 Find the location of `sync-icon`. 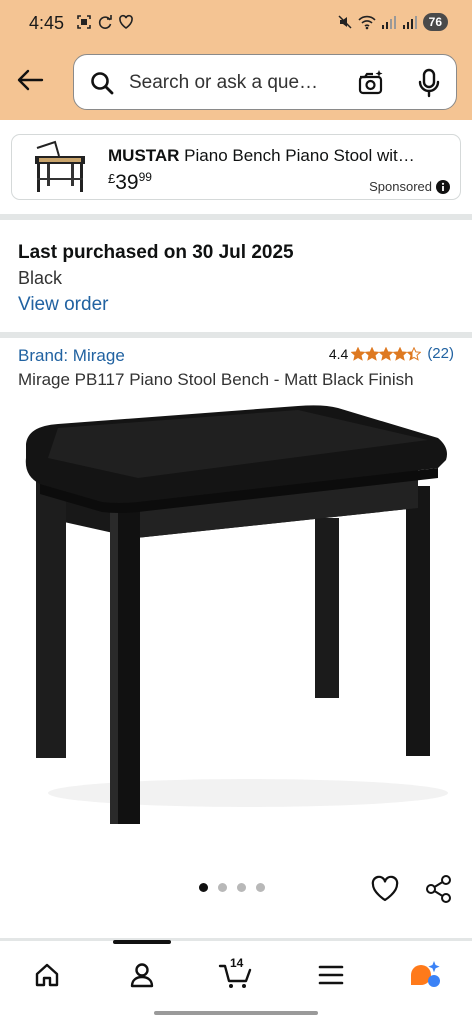

sync-icon is located at coordinates (105, 22).